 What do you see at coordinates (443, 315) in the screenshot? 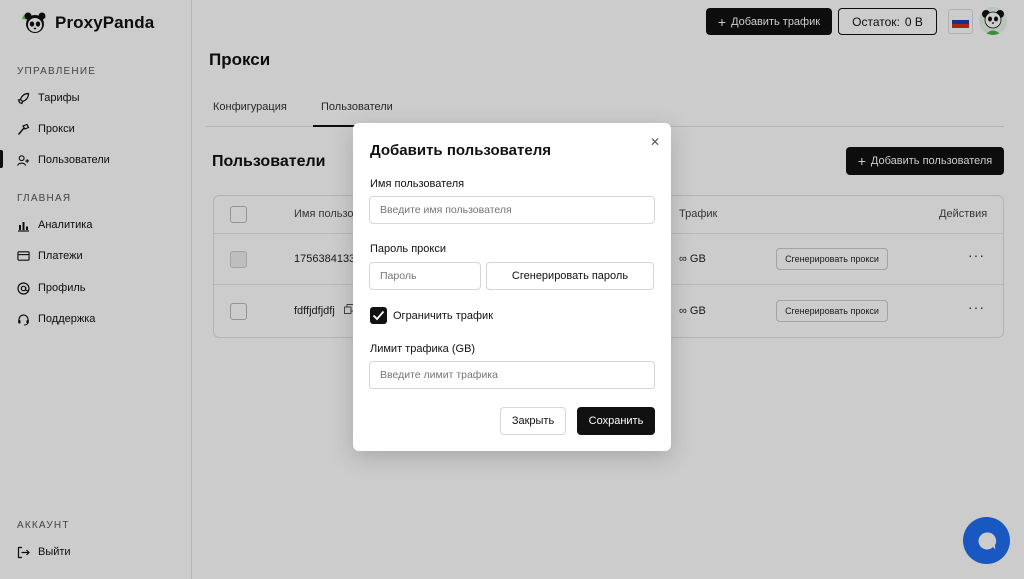
I see `limit-traffic-label: Ограничить трафик` at bounding box center [443, 315].